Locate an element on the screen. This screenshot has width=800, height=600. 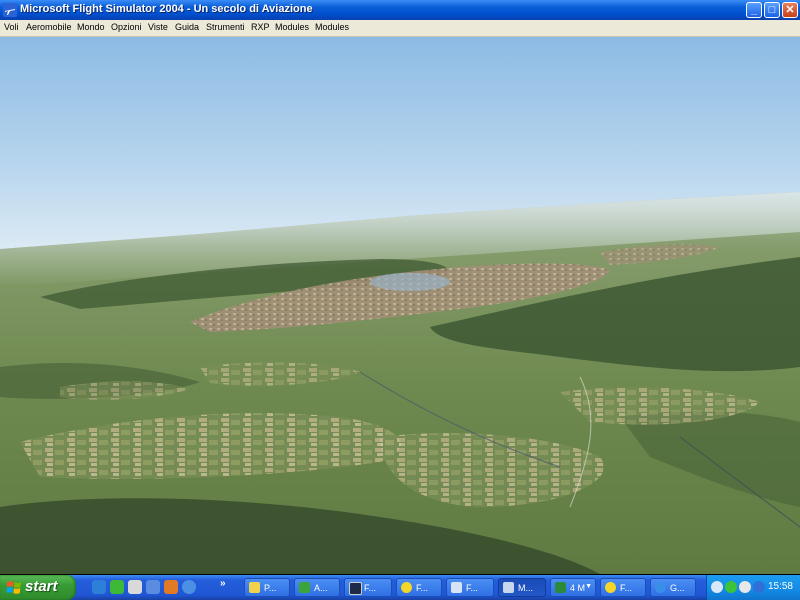
menu-guida: Guida is located at coordinates (187, 27).